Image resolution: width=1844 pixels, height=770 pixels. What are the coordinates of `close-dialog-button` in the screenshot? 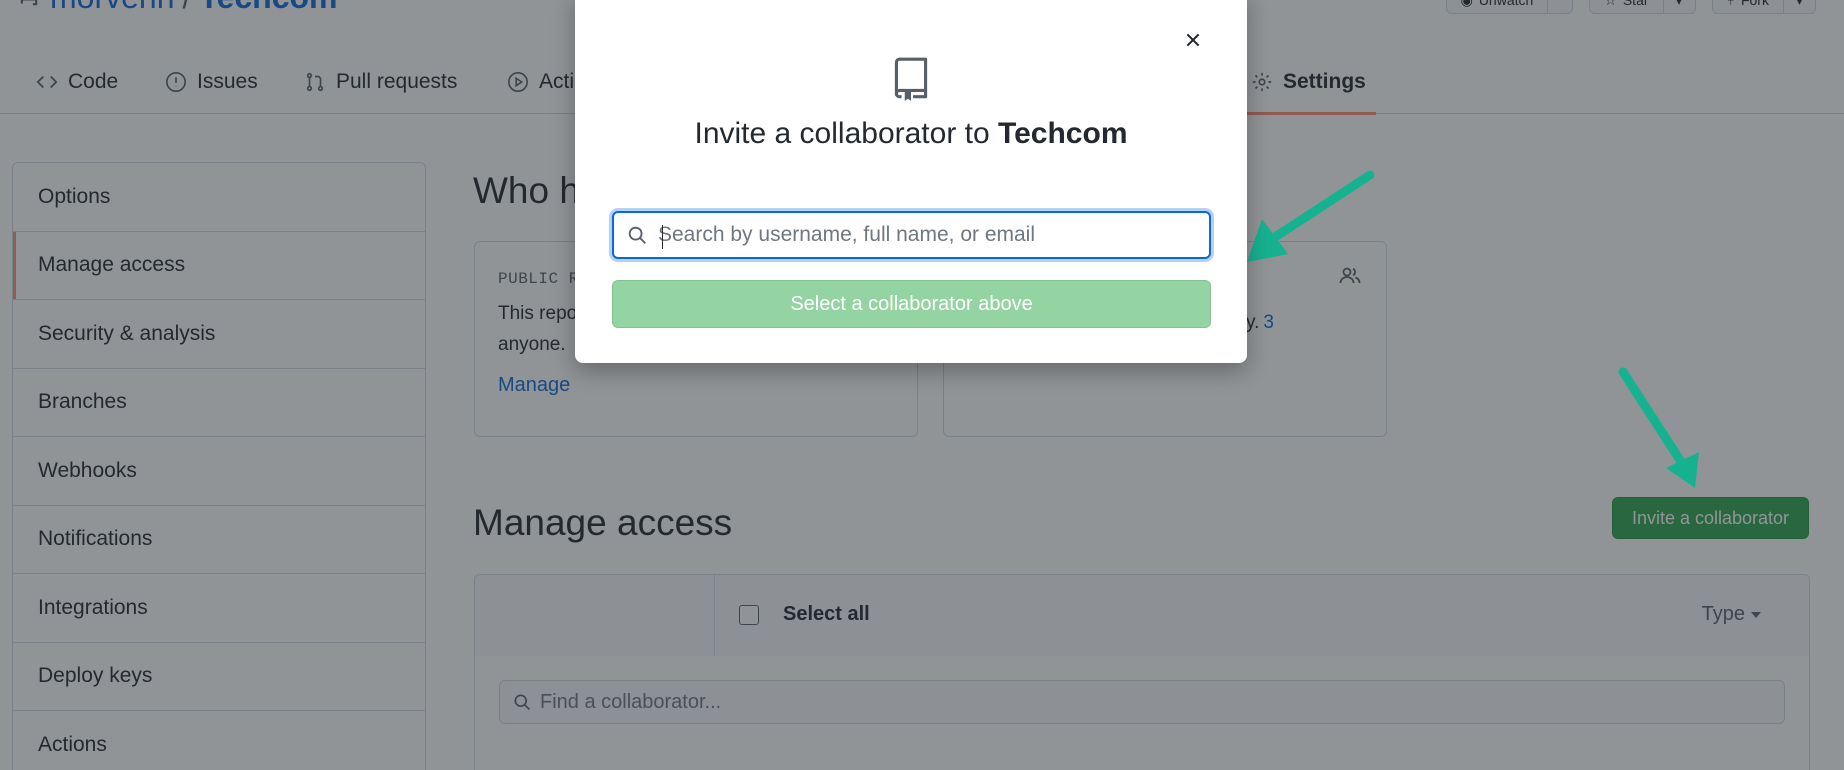 It's located at (1193, 40).